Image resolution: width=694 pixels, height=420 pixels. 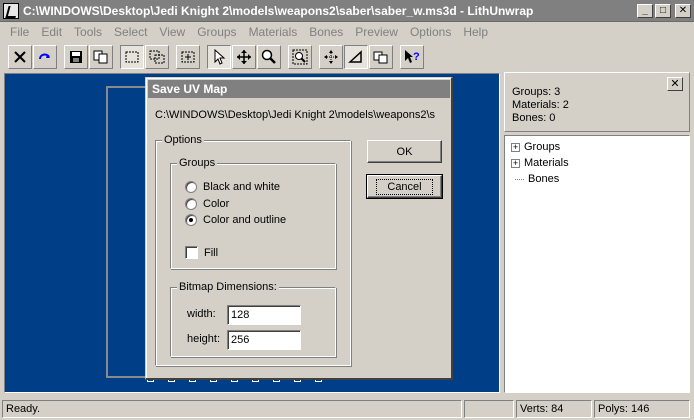 What do you see at coordinates (540, 105) in the screenshot?
I see `materials-count: Materials: 2` at bounding box center [540, 105].